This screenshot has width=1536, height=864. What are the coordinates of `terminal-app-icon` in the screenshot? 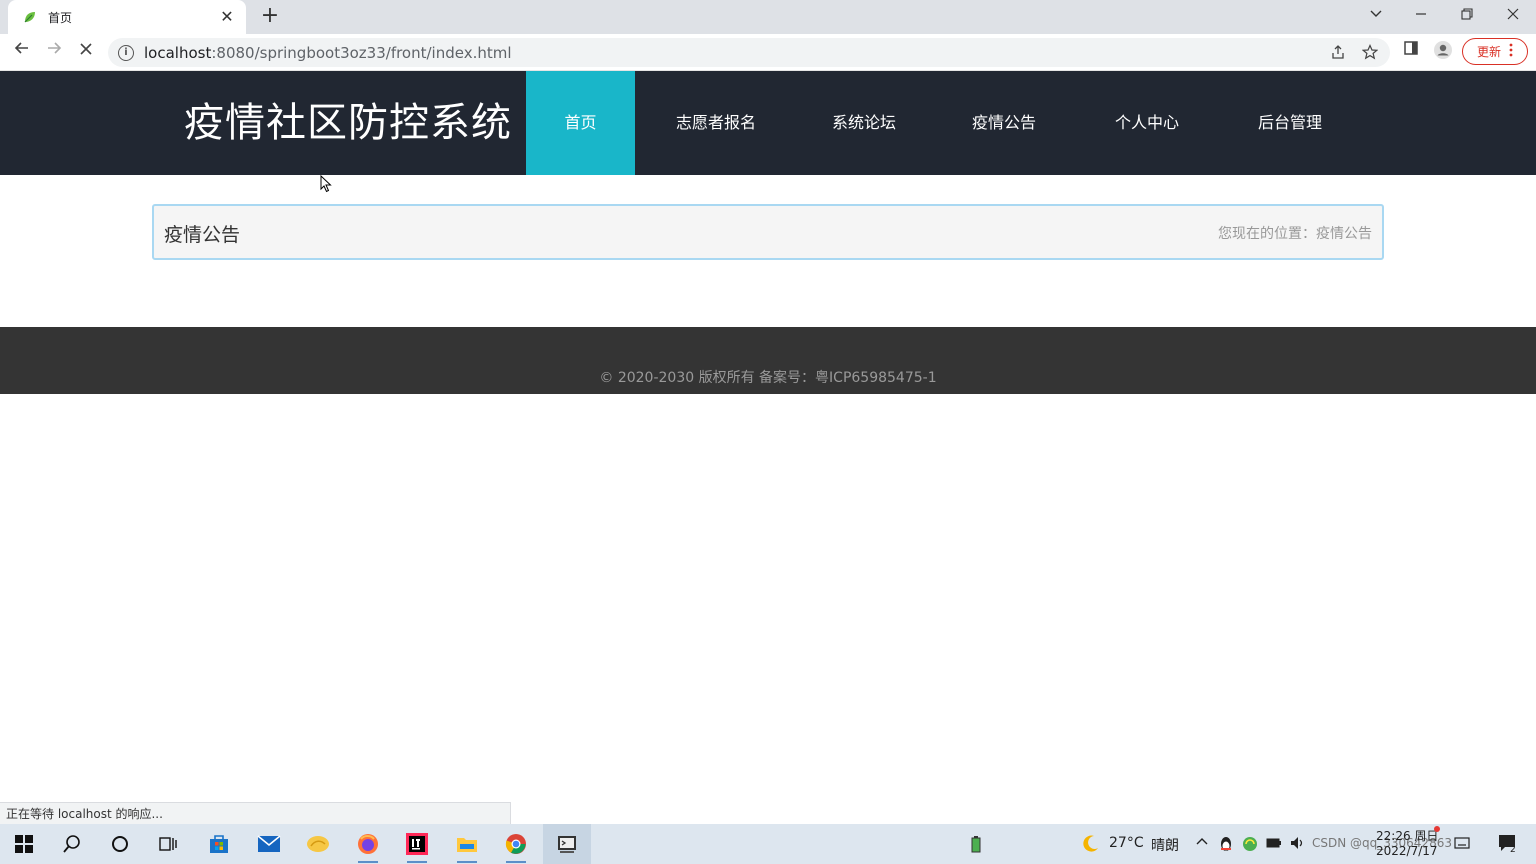 It's located at (567, 844).